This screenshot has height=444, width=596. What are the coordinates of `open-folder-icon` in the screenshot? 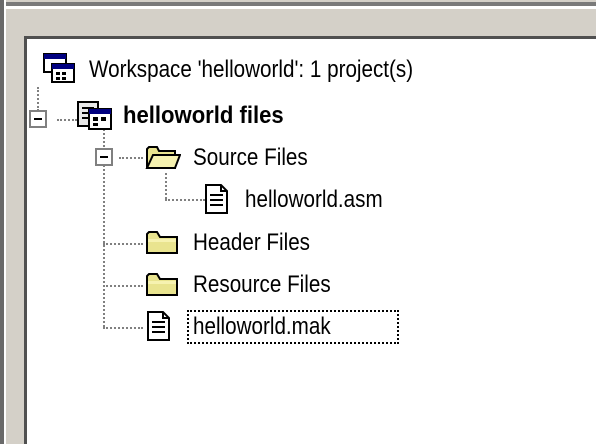 It's located at (163, 157).